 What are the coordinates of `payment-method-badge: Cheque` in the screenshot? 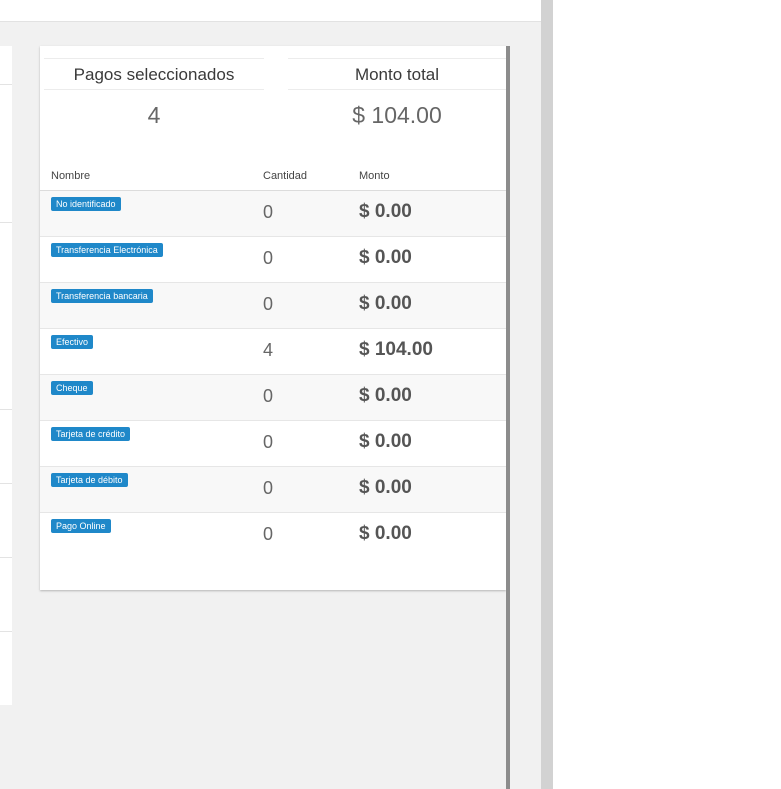 It's located at (72, 388).